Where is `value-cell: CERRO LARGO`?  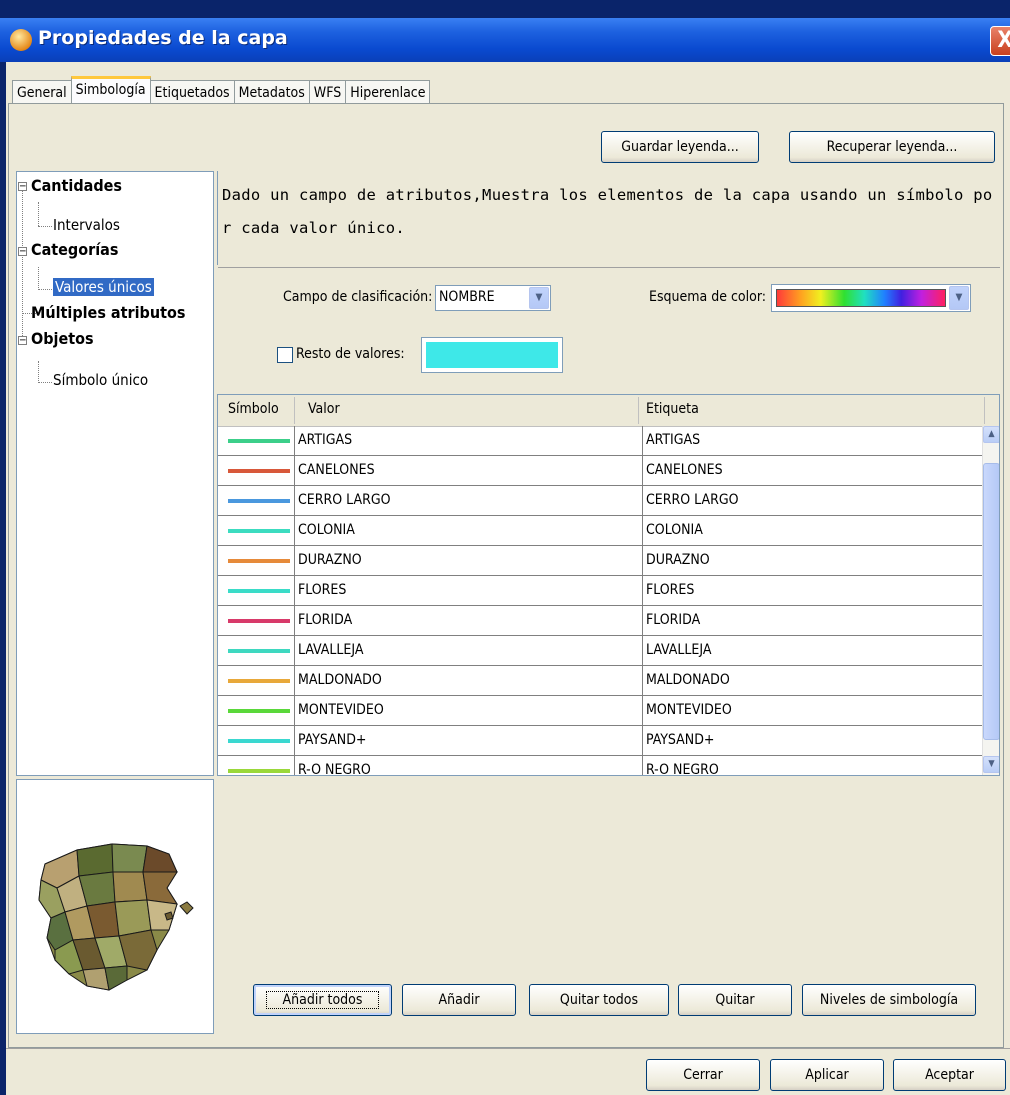
value-cell: CERRO LARGO is located at coordinates (344, 500).